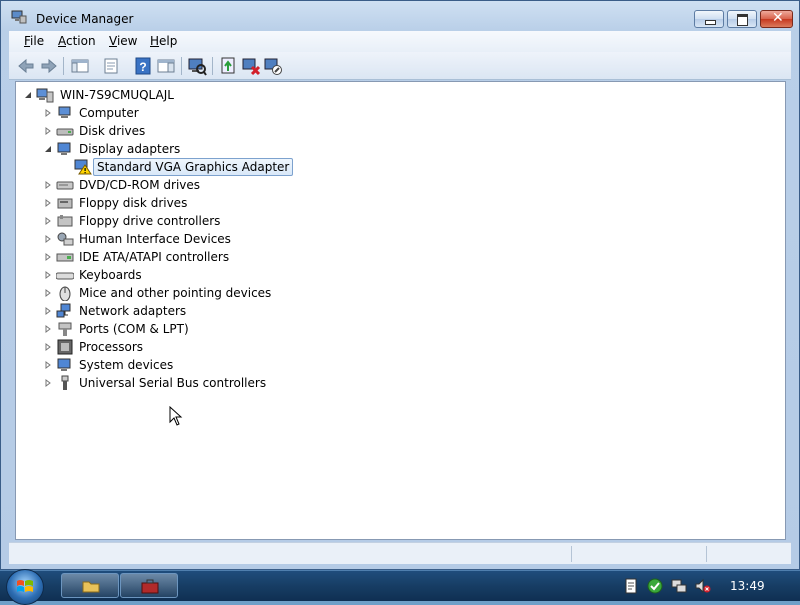 Image resolution: width=800 pixels, height=605 pixels. I want to click on system-devices-icon, so click(64, 364).